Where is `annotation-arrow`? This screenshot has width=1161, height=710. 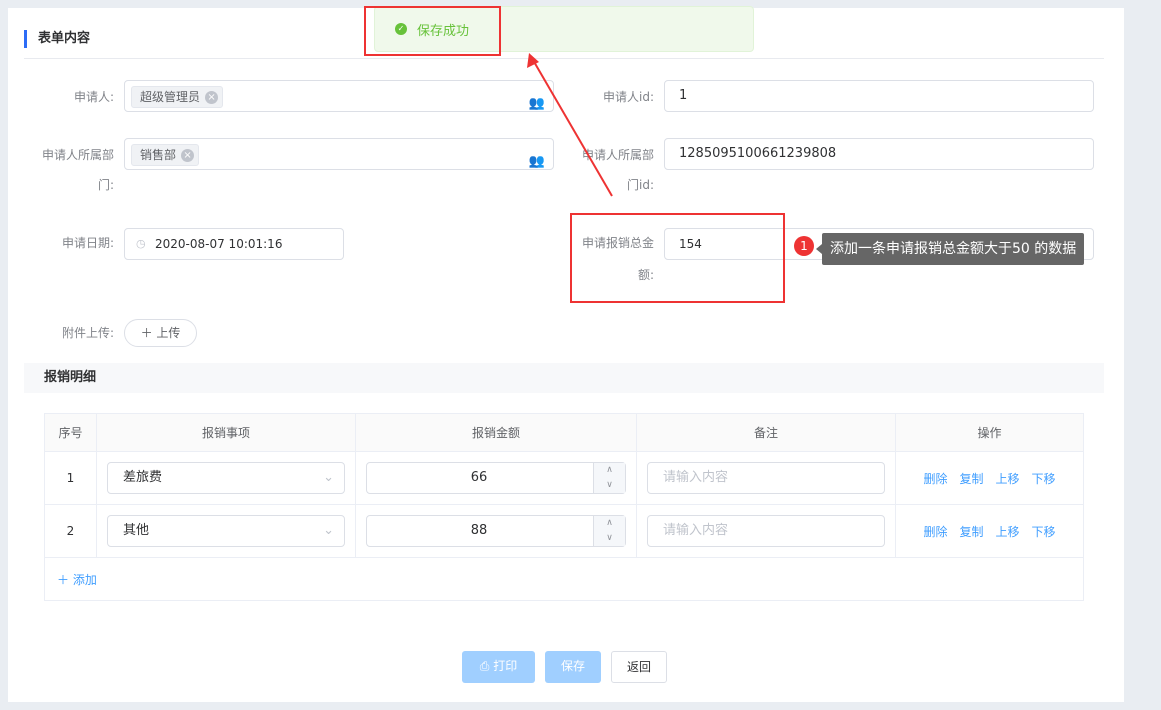 annotation-arrow is located at coordinates (570, 125).